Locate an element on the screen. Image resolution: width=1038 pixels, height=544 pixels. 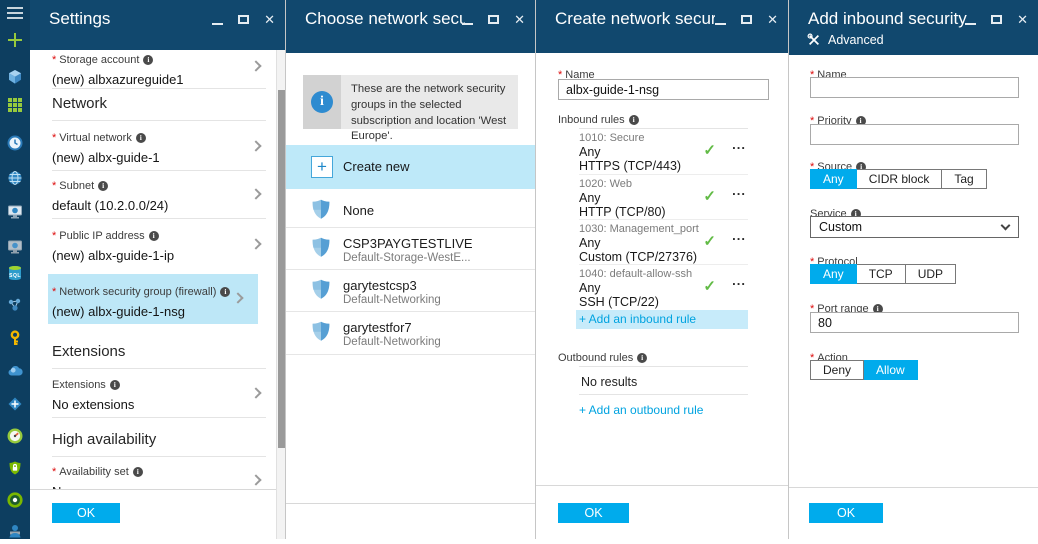
window-controls: ✕ is located at coordinates (996, 19).